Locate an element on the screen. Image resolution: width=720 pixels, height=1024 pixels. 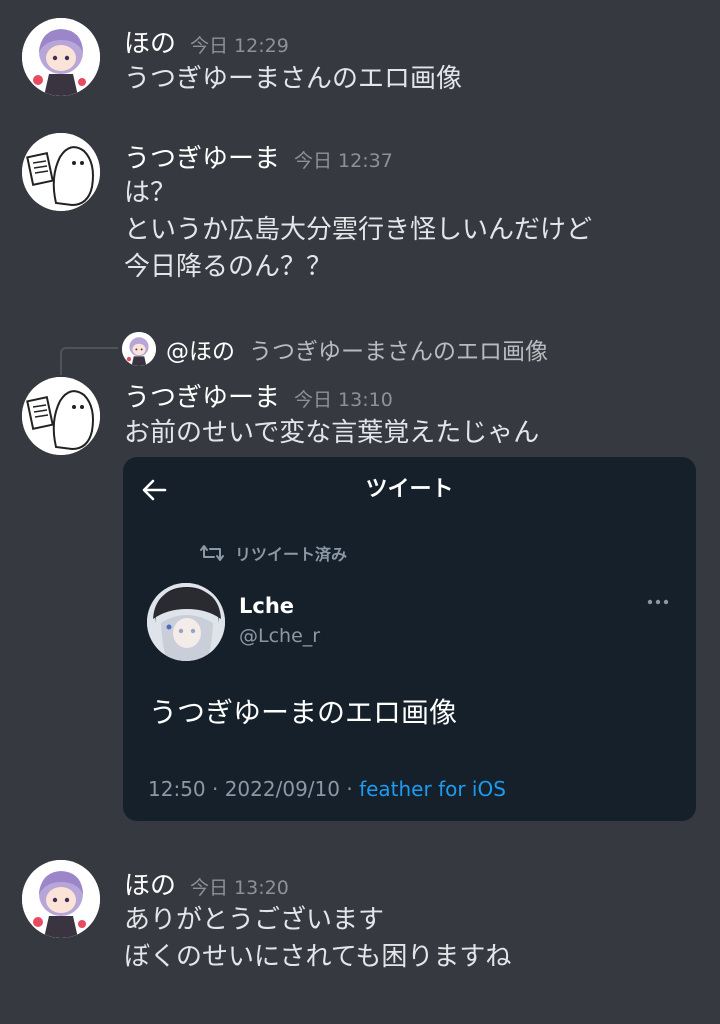
retweet-label: リツイート済み is located at coordinates (291, 554).